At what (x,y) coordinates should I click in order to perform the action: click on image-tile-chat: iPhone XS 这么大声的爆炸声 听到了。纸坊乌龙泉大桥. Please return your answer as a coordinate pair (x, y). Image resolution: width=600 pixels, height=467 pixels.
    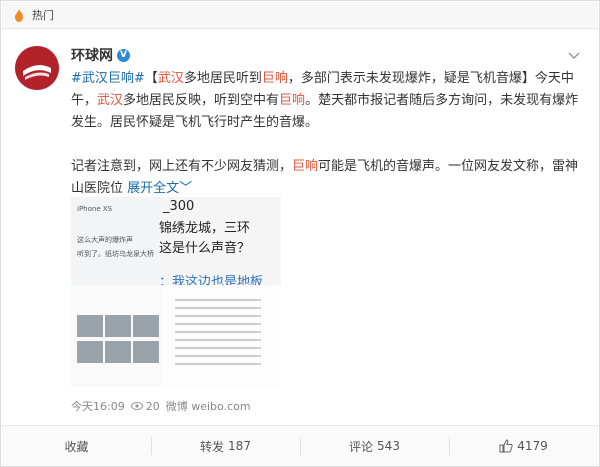
    Looking at the image, I should click on (121, 242).